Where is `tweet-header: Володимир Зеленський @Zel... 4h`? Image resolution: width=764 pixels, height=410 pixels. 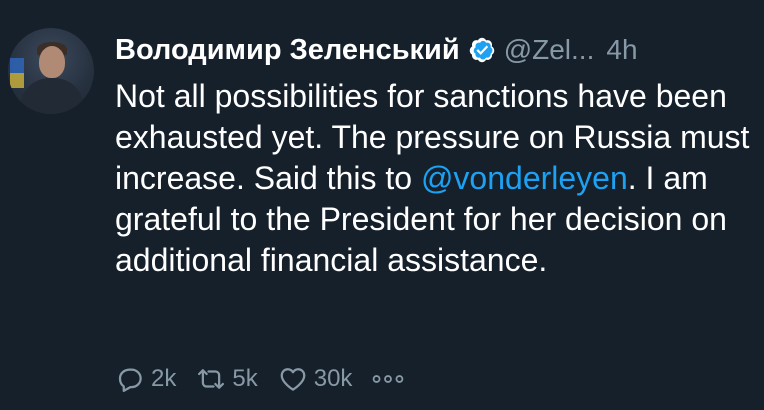 tweet-header: Володимир Зеленський @Zel... 4h is located at coordinates (430, 50).